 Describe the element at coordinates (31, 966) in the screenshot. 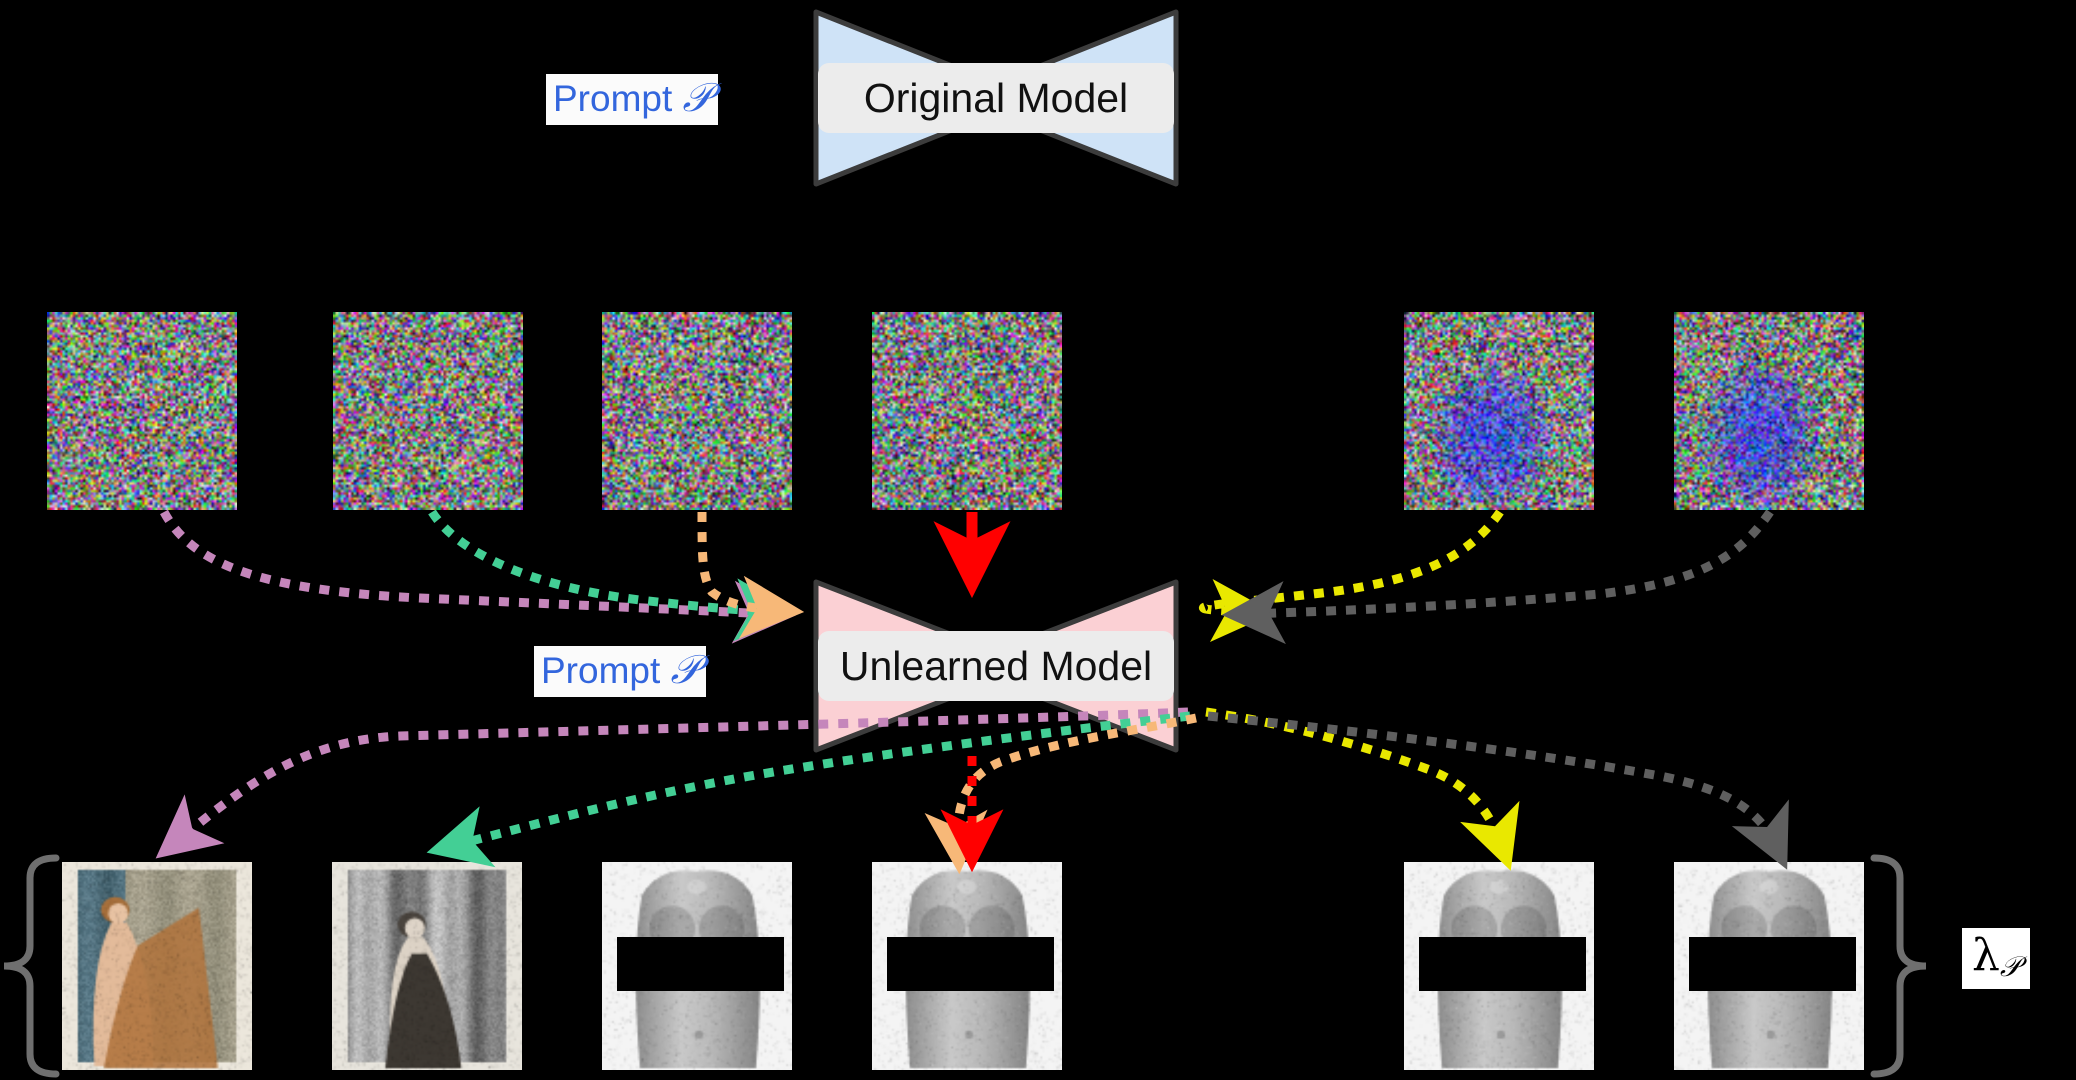

I see `left-brace` at that location.